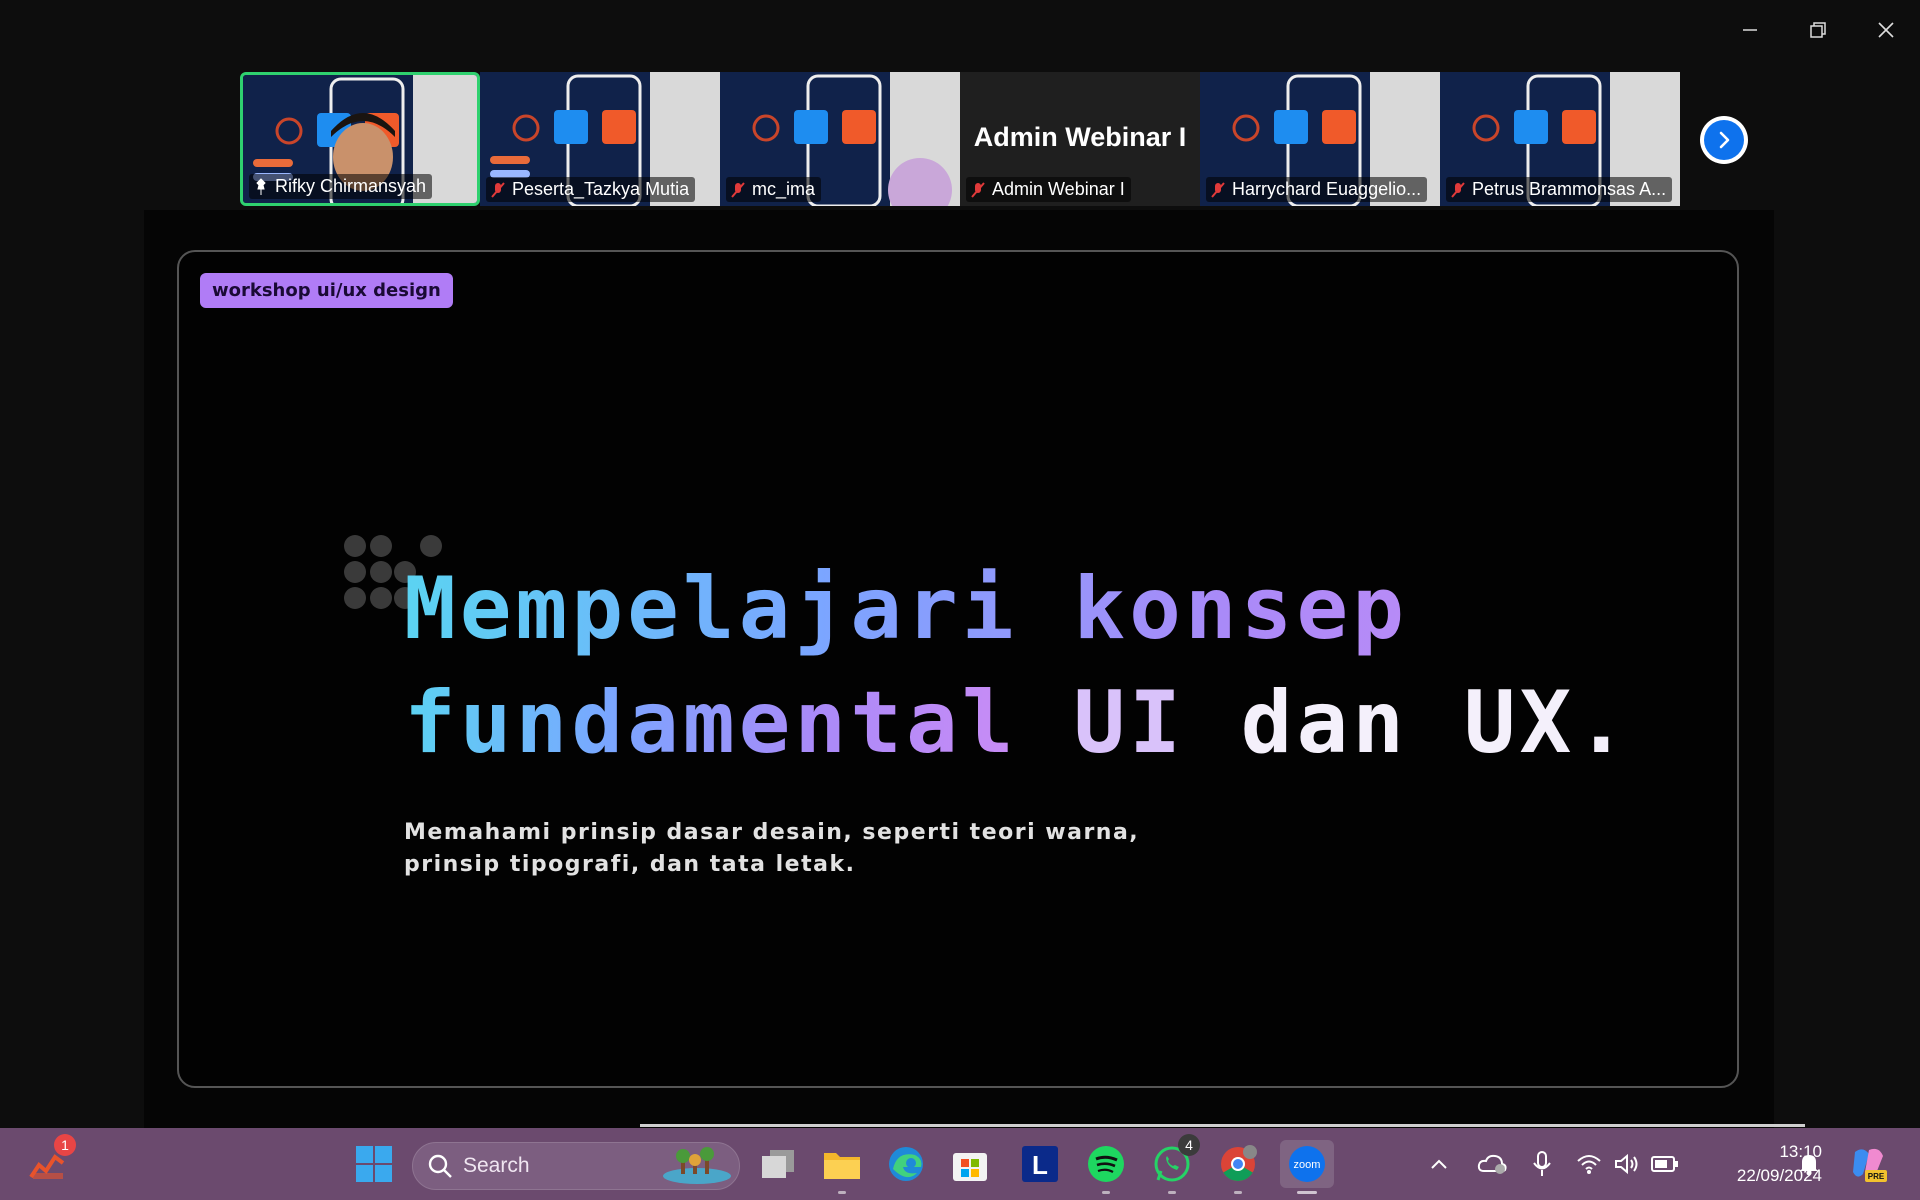  I want to click on participant-name: Admin Webinar I, so click(1058, 189).